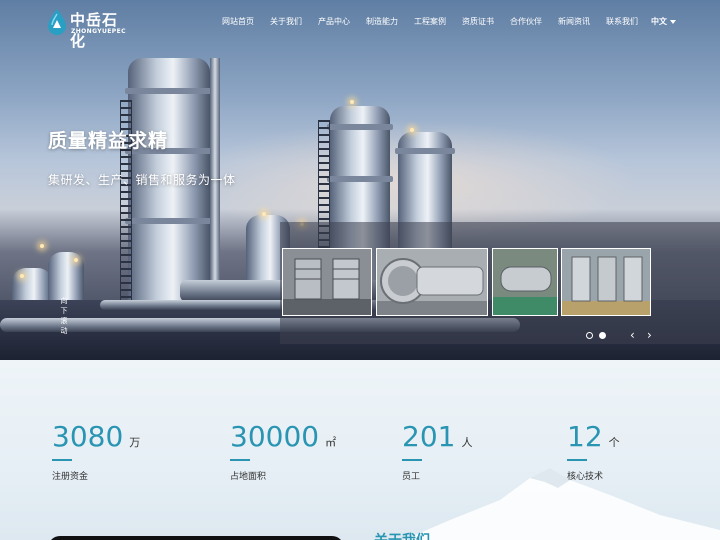  What do you see at coordinates (64, 321) in the screenshot?
I see `scroll-hint-char: 滚` at bounding box center [64, 321].